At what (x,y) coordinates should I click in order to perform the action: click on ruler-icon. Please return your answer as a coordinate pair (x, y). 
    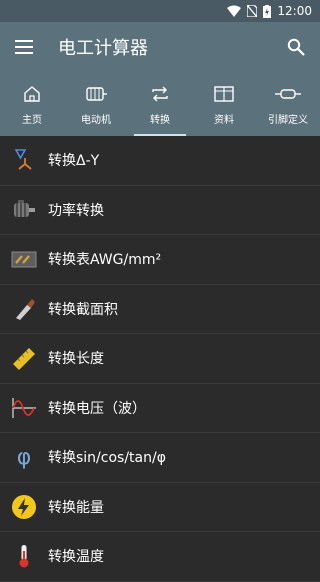
    Looking at the image, I should click on (24, 358).